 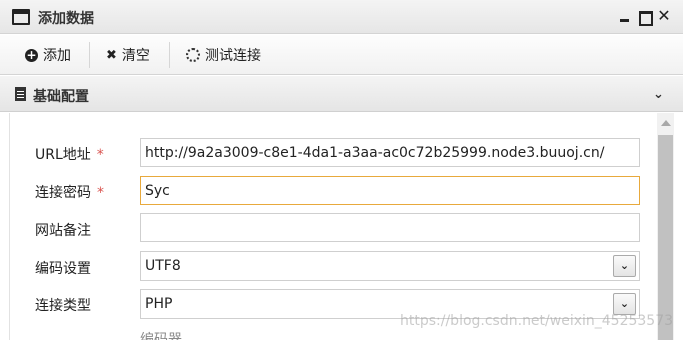 What do you see at coordinates (63, 193) in the screenshot?
I see `password-label-text: 连接密码` at bounding box center [63, 193].